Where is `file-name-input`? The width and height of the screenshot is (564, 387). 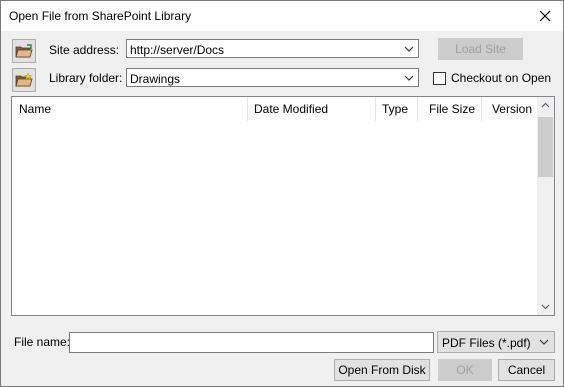
file-name-input is located at coordinates (251, 342).